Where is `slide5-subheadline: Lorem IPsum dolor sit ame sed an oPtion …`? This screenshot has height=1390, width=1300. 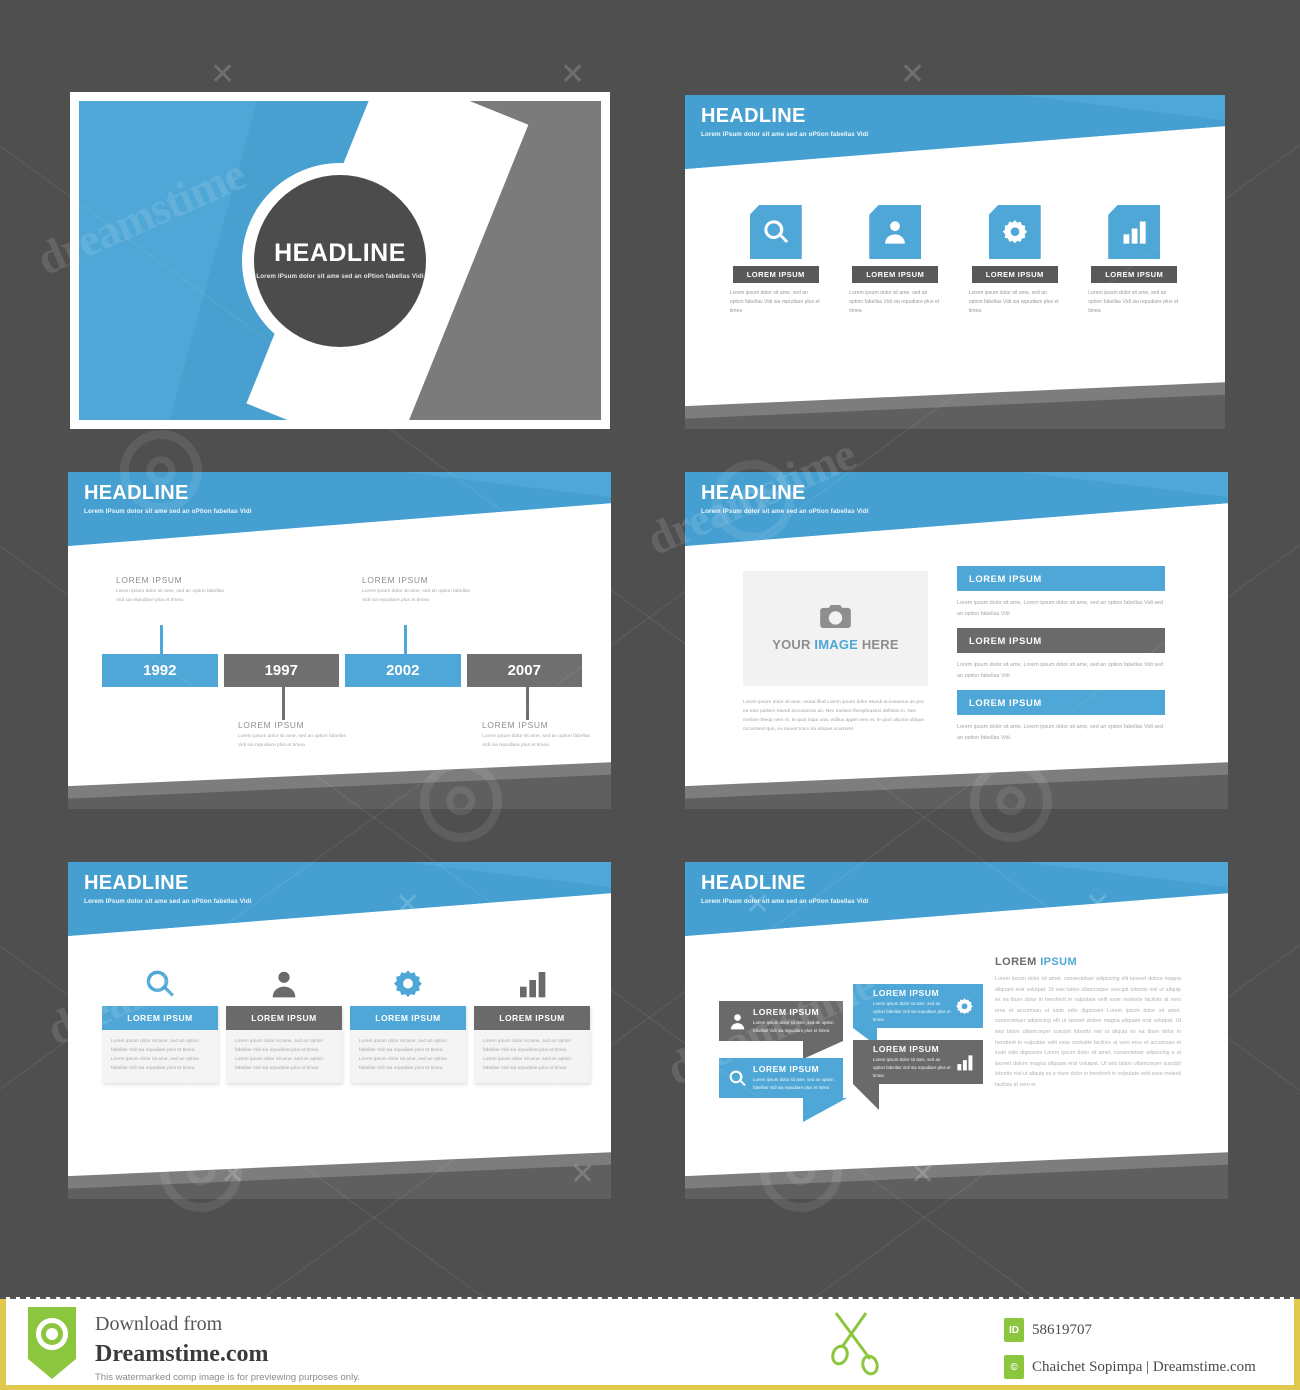
slide5-subheadline: Lorem IPsum dolor sit ame sed an oPtion … is located at coordinates (168, 901).